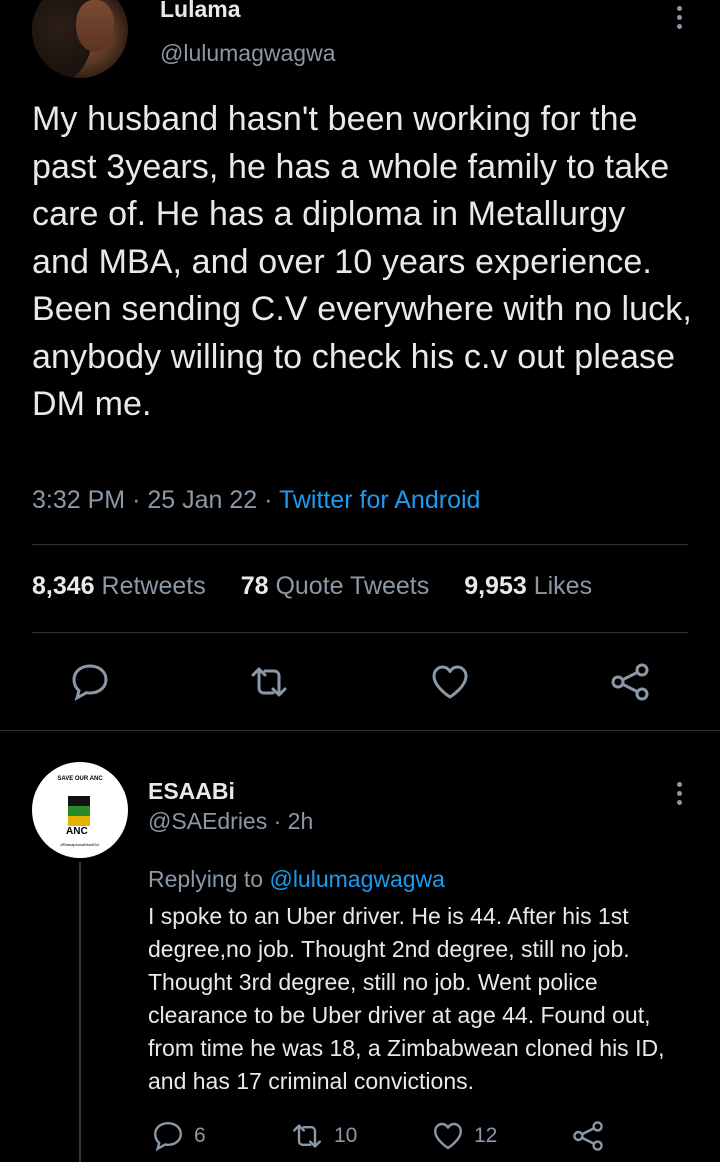 Image resolution: width=720 pixels, height=1162 pixels. What do you see at coordinates (360, 730) in the screenshot?
I see `section-separator` at bounding box center [360, 730].